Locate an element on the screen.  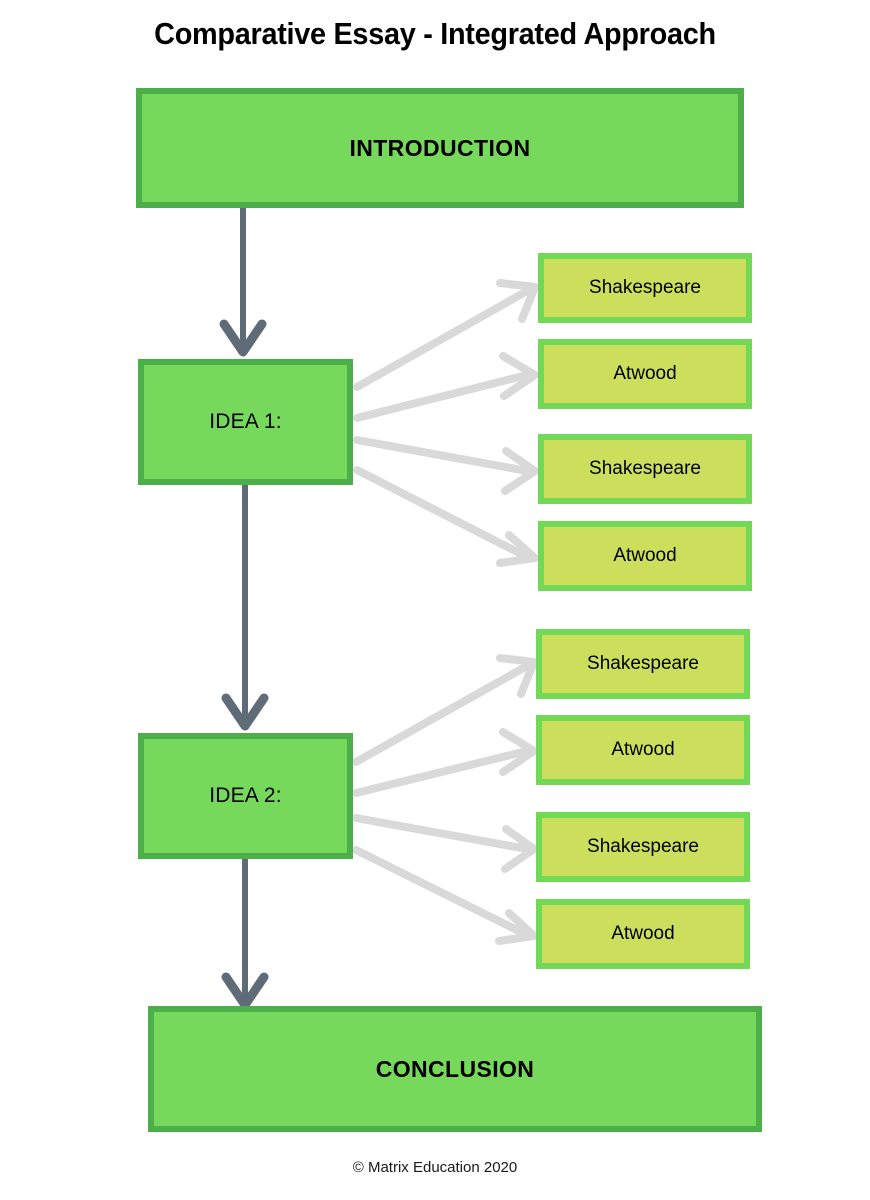
spine-arrow-idea2-to-conclusion is located at coordinates (245, 934).